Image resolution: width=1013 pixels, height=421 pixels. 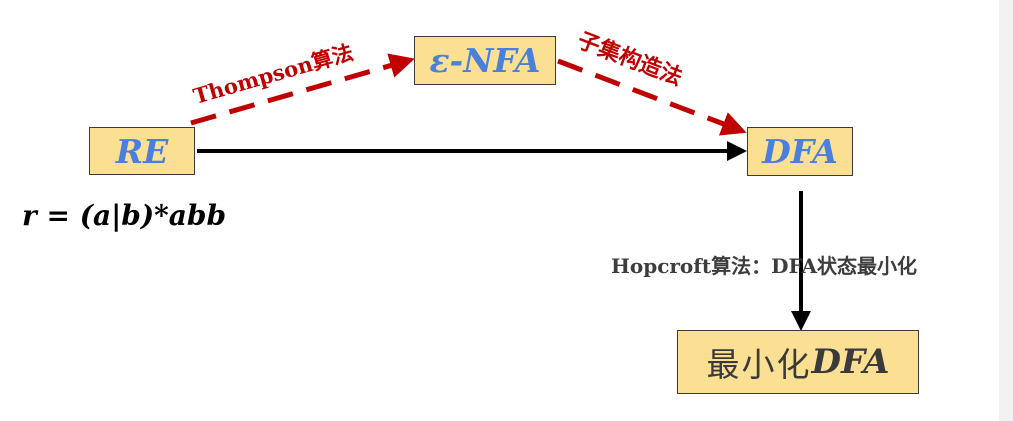 I want to click on node-epsilon-nfa: ε-NFA, so click(x=485, y=60).